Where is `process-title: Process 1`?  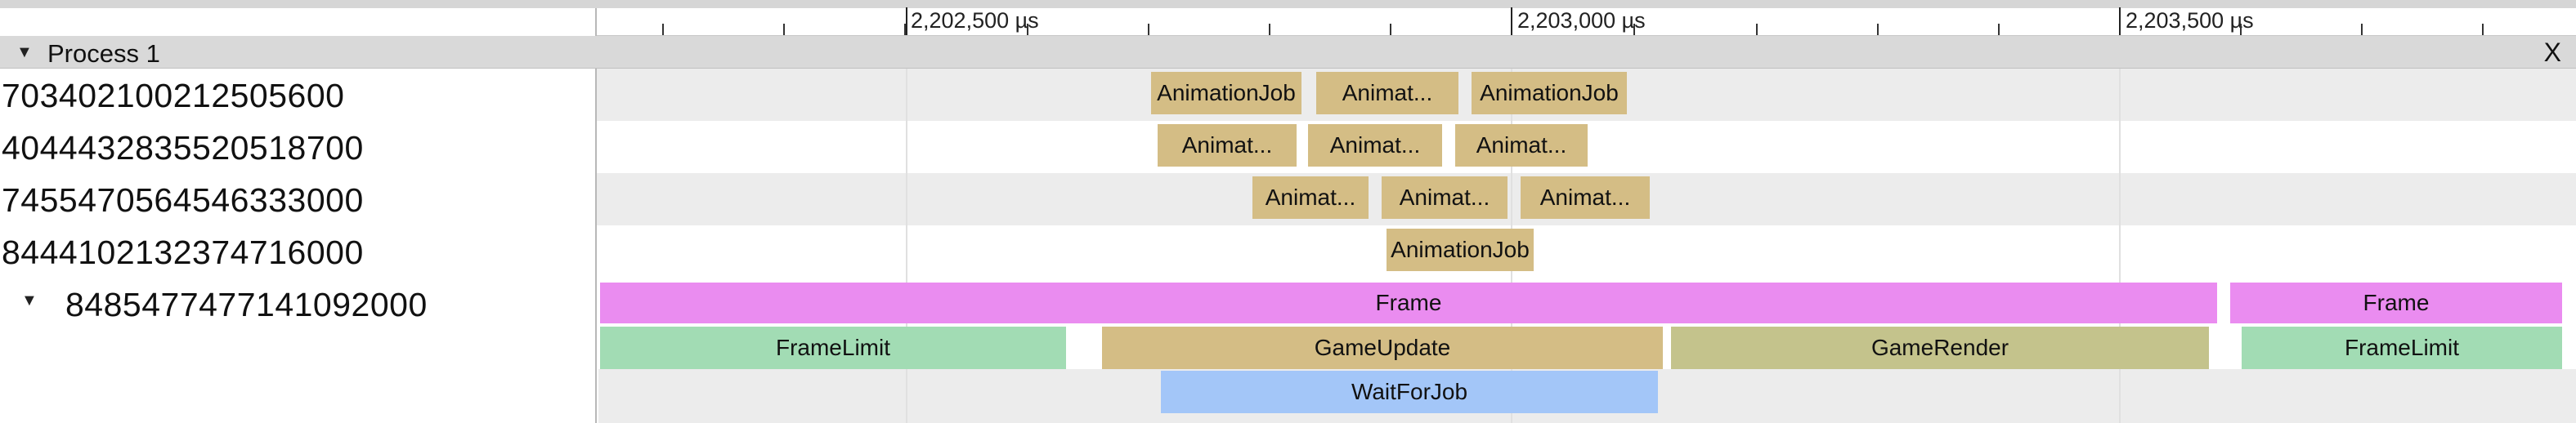
process-title: Process 1 is located at coordinates (104, 53).